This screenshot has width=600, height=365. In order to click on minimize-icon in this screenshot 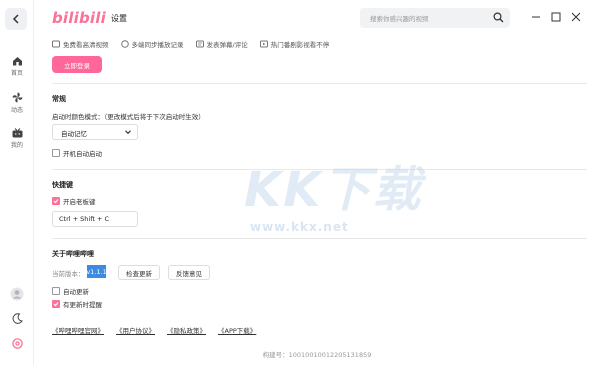, I will do `click(536, 17)`.